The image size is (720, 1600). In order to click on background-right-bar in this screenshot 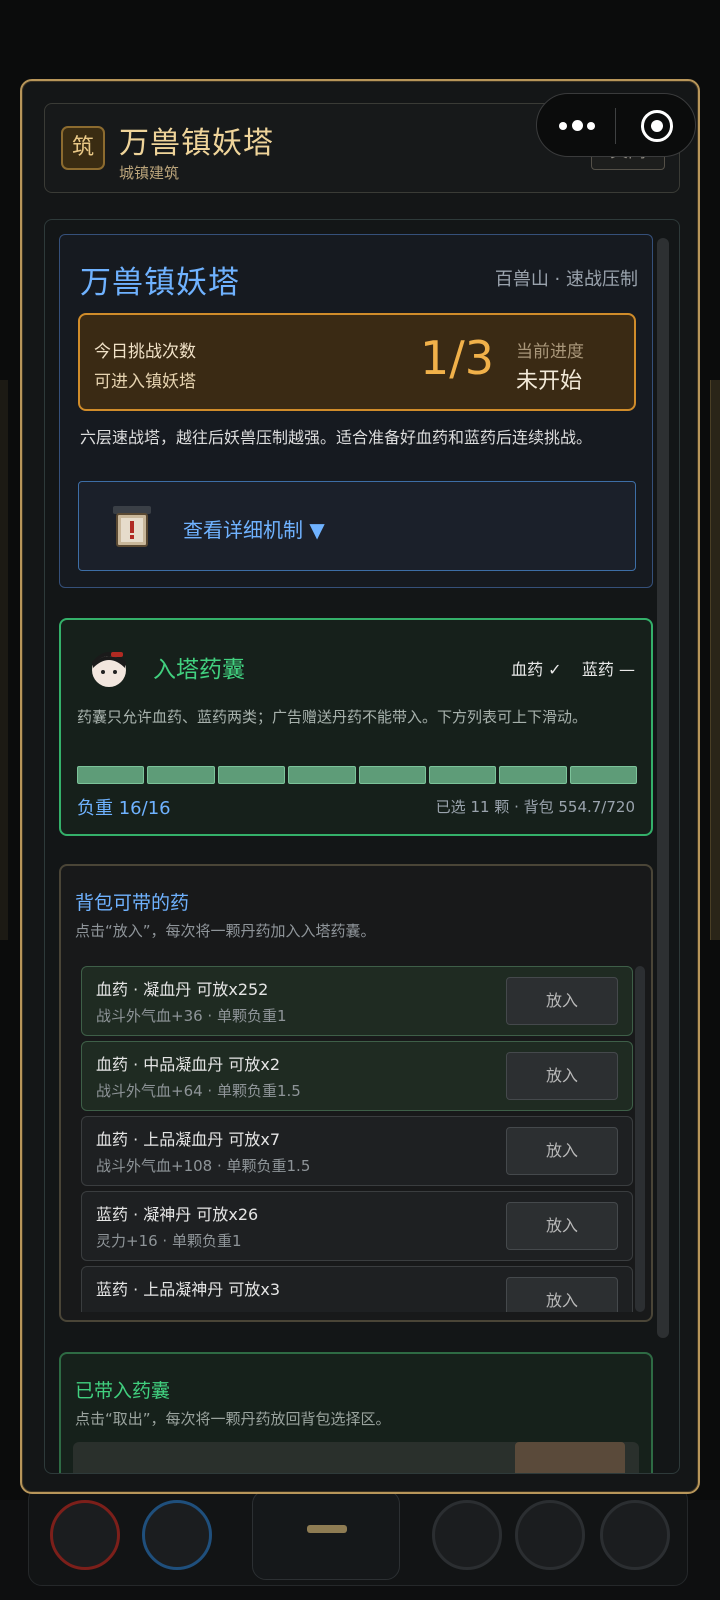, I will do `click(715, 660)`.